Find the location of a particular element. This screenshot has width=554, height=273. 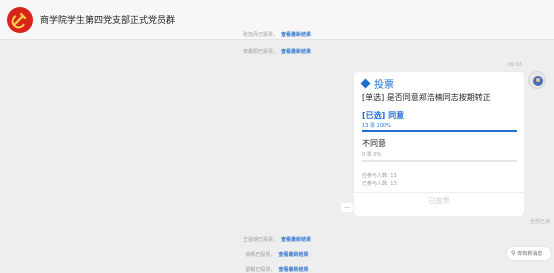

party-emblem-icon is located at coordinates (19, 20).